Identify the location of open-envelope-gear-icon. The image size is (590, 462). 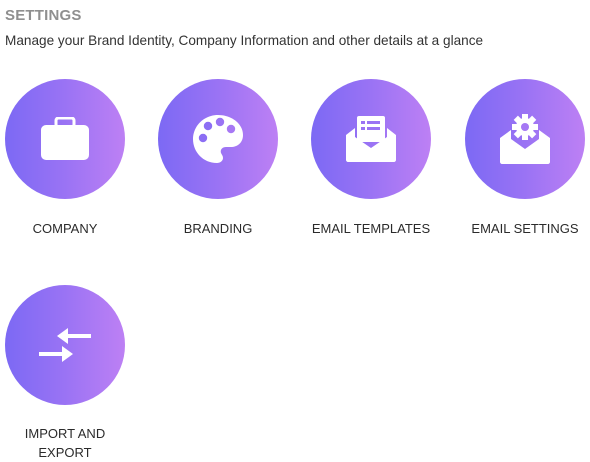
(525, 139).